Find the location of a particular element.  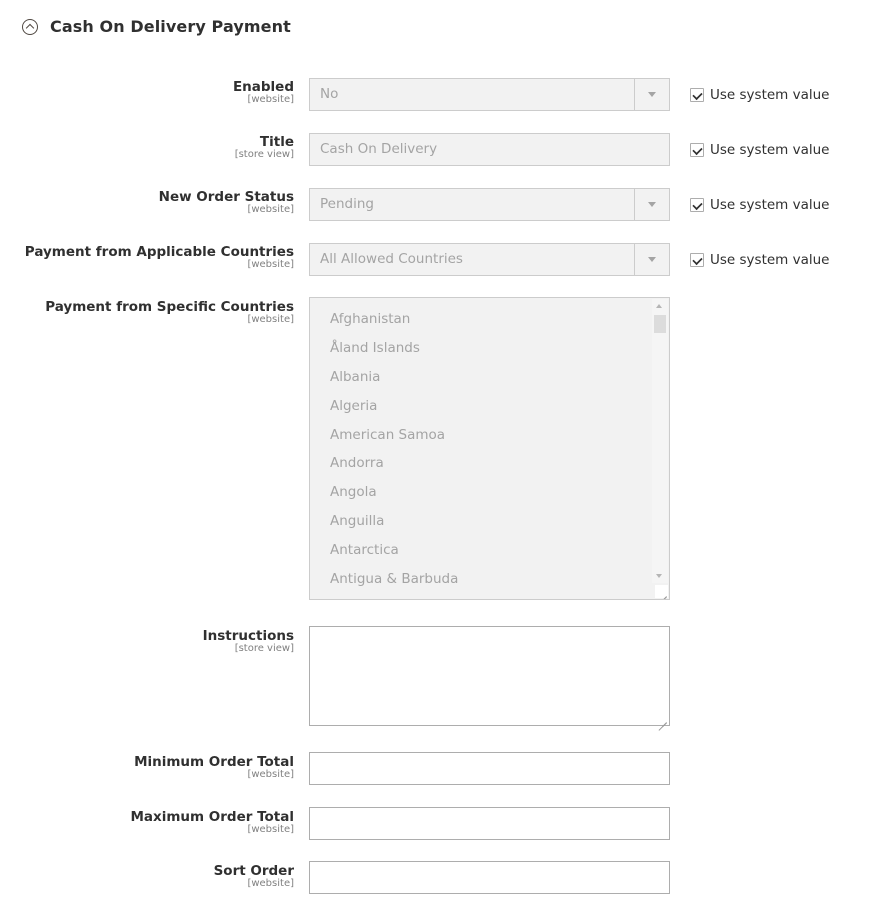

new-order-status-select: Pending is located at coordinates (489, 204).